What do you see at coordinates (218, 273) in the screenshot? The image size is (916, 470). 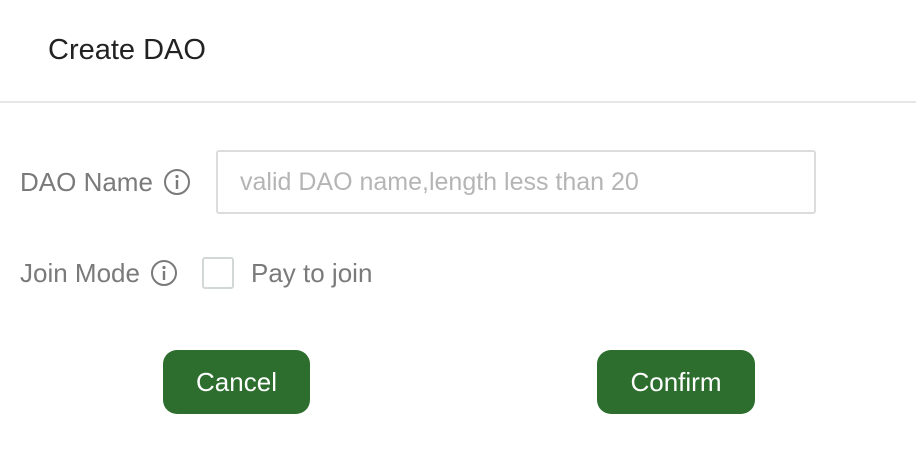 I see `pay-to-join-checkbox` at bounding box center [218, 273].